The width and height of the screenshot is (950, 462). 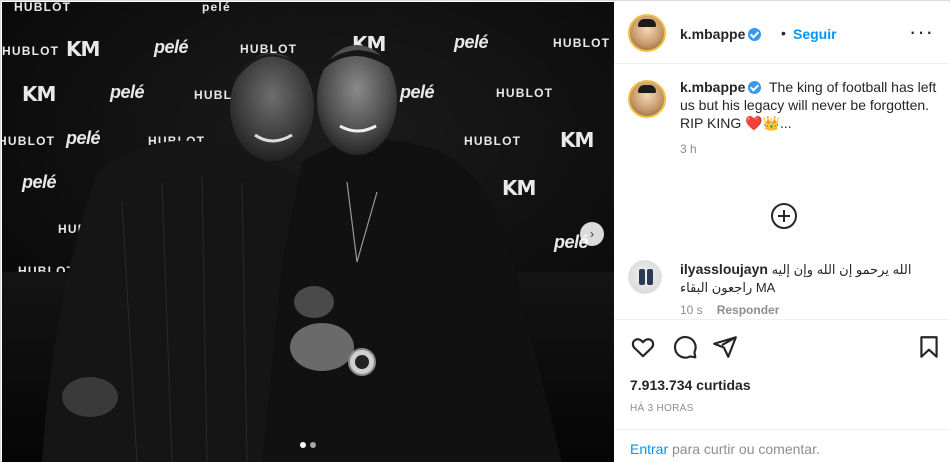 What do you see at coordinates (592, 234) in the screenshot?
I see `carousel-next-button: ›` at bounding box center [592, 234].